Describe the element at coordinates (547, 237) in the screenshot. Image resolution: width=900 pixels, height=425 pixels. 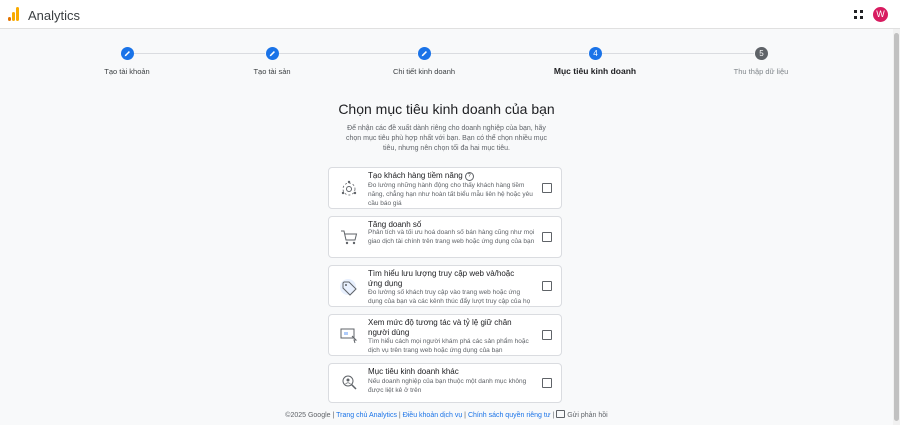
I see `option-checkbox-sales` at that location.